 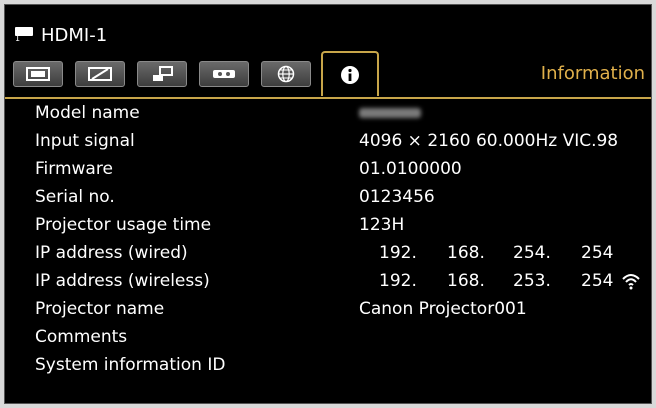 What do you see at coordinates (328, 113) in the screenshot?
I see `row-model-name: Model name` at bounding box center [328, 113].